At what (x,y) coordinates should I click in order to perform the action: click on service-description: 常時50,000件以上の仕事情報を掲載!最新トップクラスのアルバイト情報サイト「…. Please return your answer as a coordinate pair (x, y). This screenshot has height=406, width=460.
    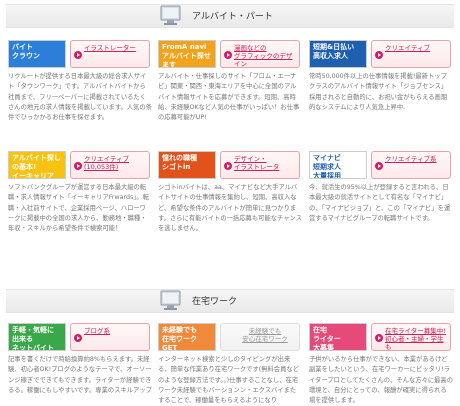
    Looking at the image, I should click on (378, 92).